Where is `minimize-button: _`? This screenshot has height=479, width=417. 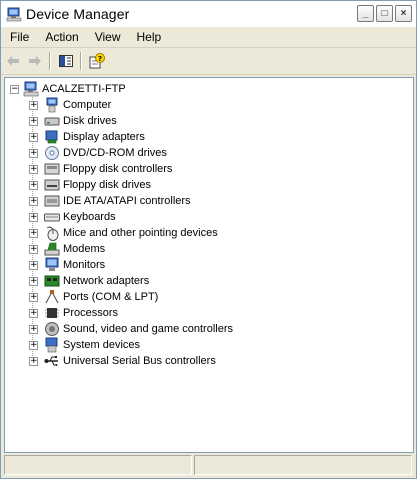
minimize-button: _ is located at coordinates (365, 13).